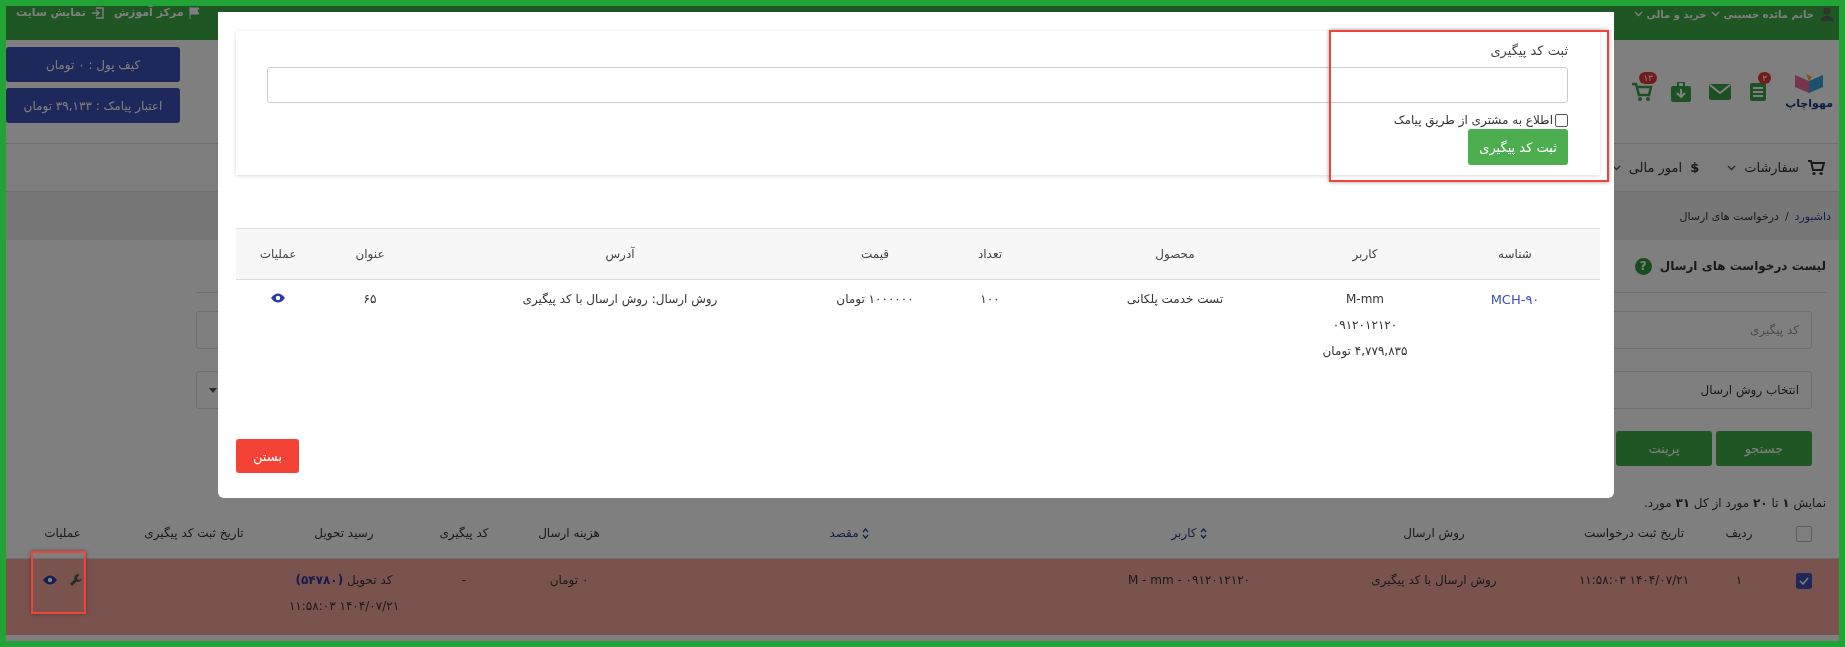 The width and height of the screenshot is (1845, 647). Describe the element at coordinates (93, 64) in the screenshot. I see `wallet-button: کیف پول : ۰ تومان` at that location.